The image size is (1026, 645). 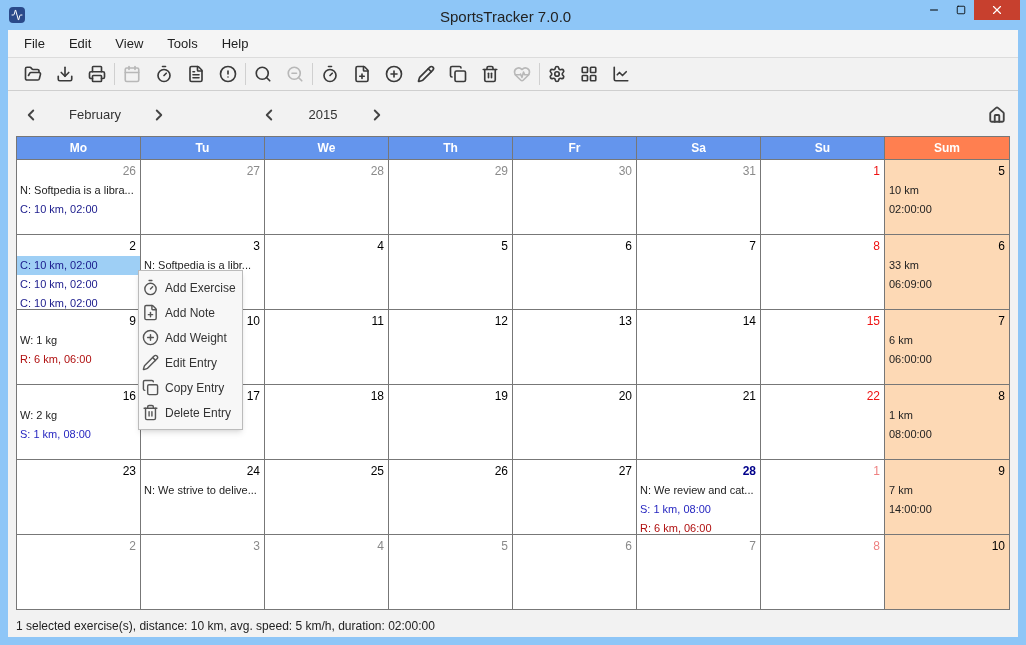 I want to click on day-number: 17, so click(x=253, y=396).